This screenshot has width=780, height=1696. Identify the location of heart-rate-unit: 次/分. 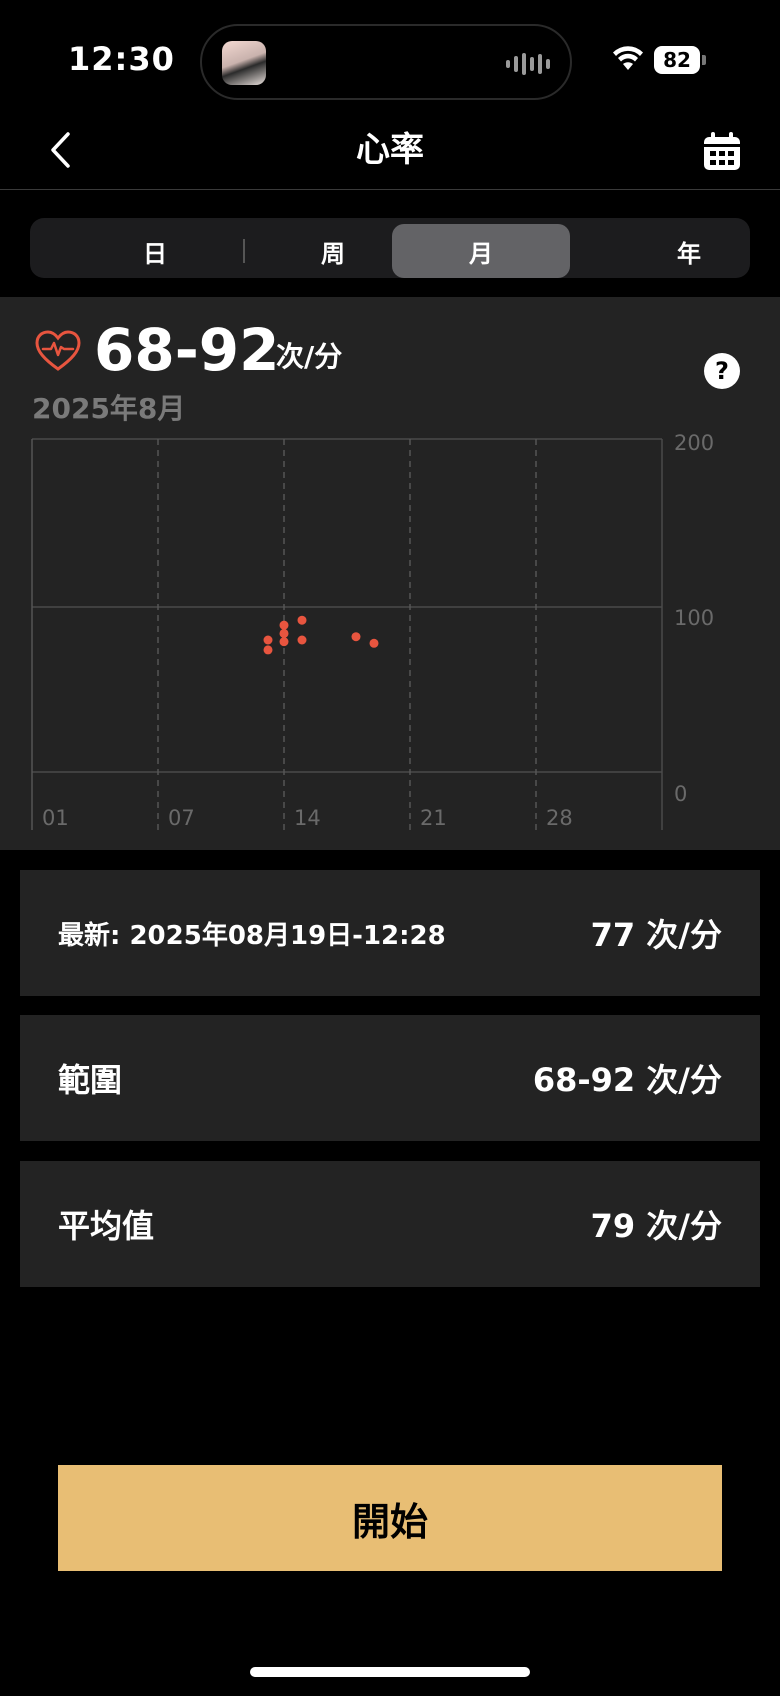
(309, 356).